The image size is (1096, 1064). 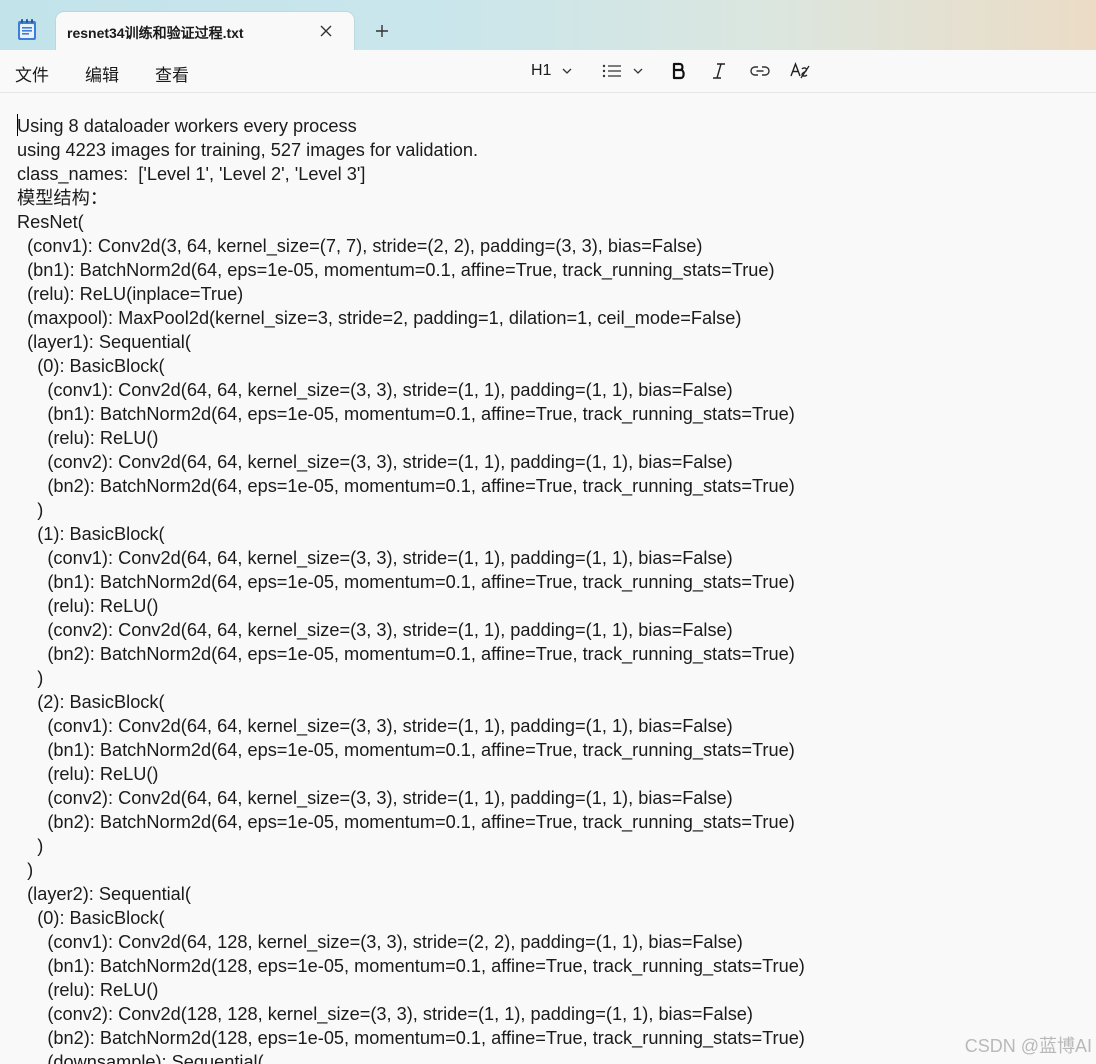 What do you see at coordinates (187, 126) in the screenshot?
I see `text-line: Using 8 dataloader workers every process` at bounding box center [187, 126].